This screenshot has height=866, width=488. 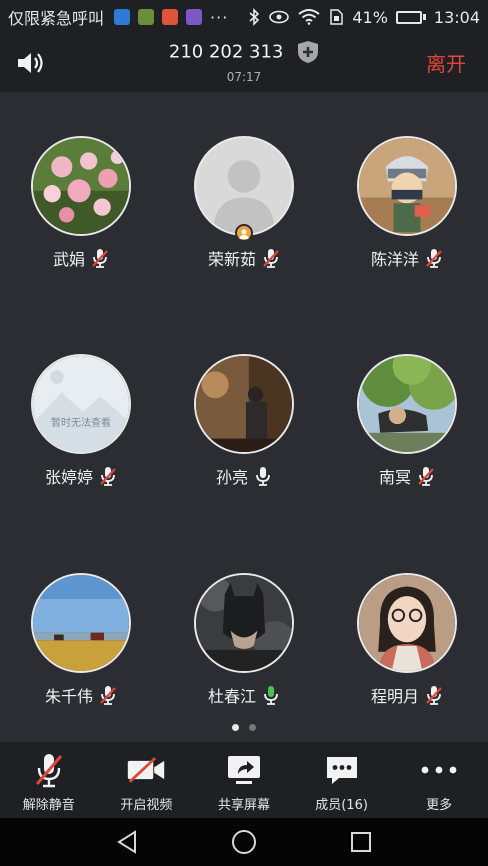 What do you see at coordinates (81, 423) in the screenshot?
I see `avatar-caption: 暂时无法查看` at bounding box center [81, 423].